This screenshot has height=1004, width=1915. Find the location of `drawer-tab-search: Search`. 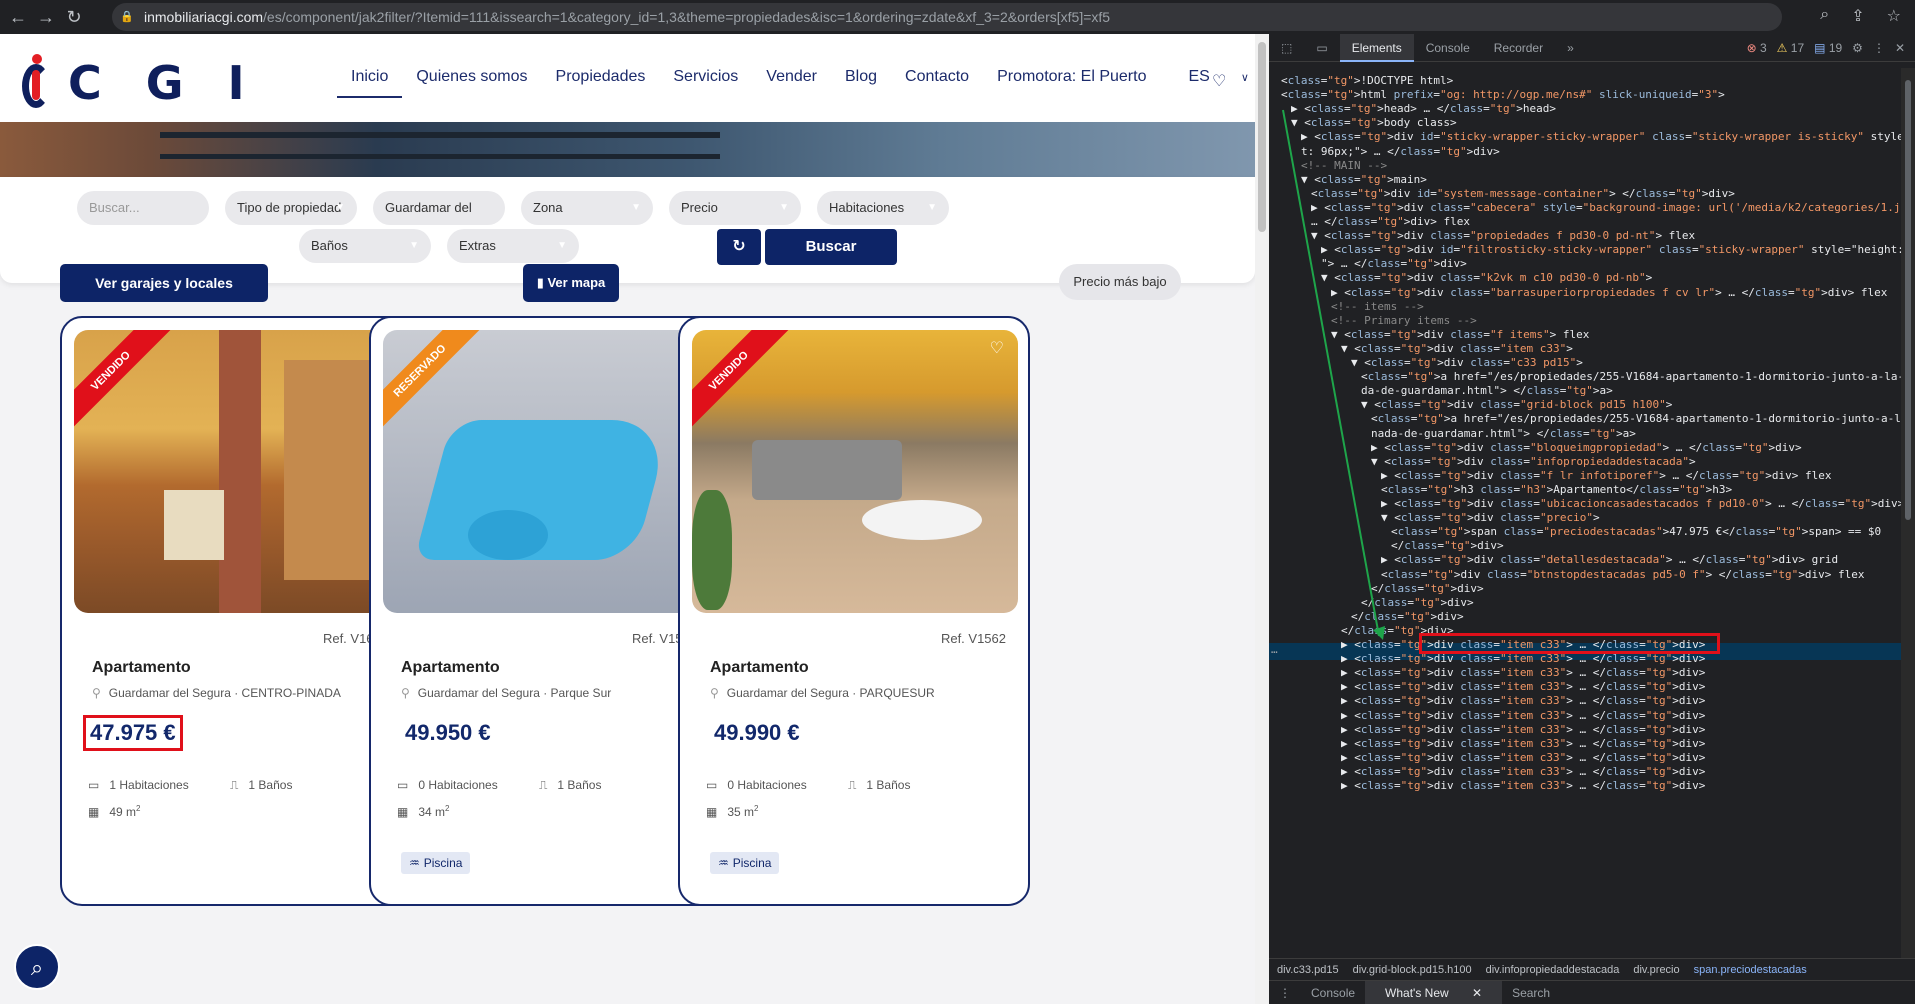

drawer-tab-search: Search is located at coordinates (1531, 992).